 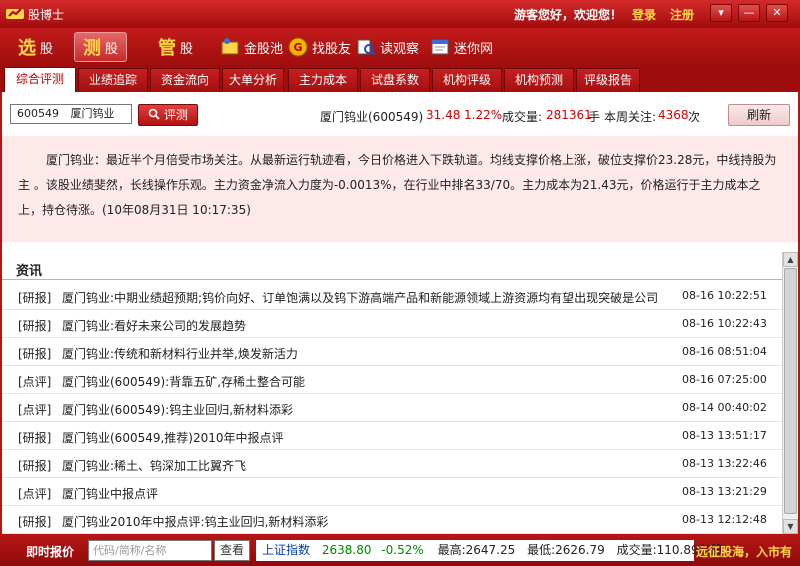 I want to click on refresh-button: 刷新, so click(x=759, y=115).